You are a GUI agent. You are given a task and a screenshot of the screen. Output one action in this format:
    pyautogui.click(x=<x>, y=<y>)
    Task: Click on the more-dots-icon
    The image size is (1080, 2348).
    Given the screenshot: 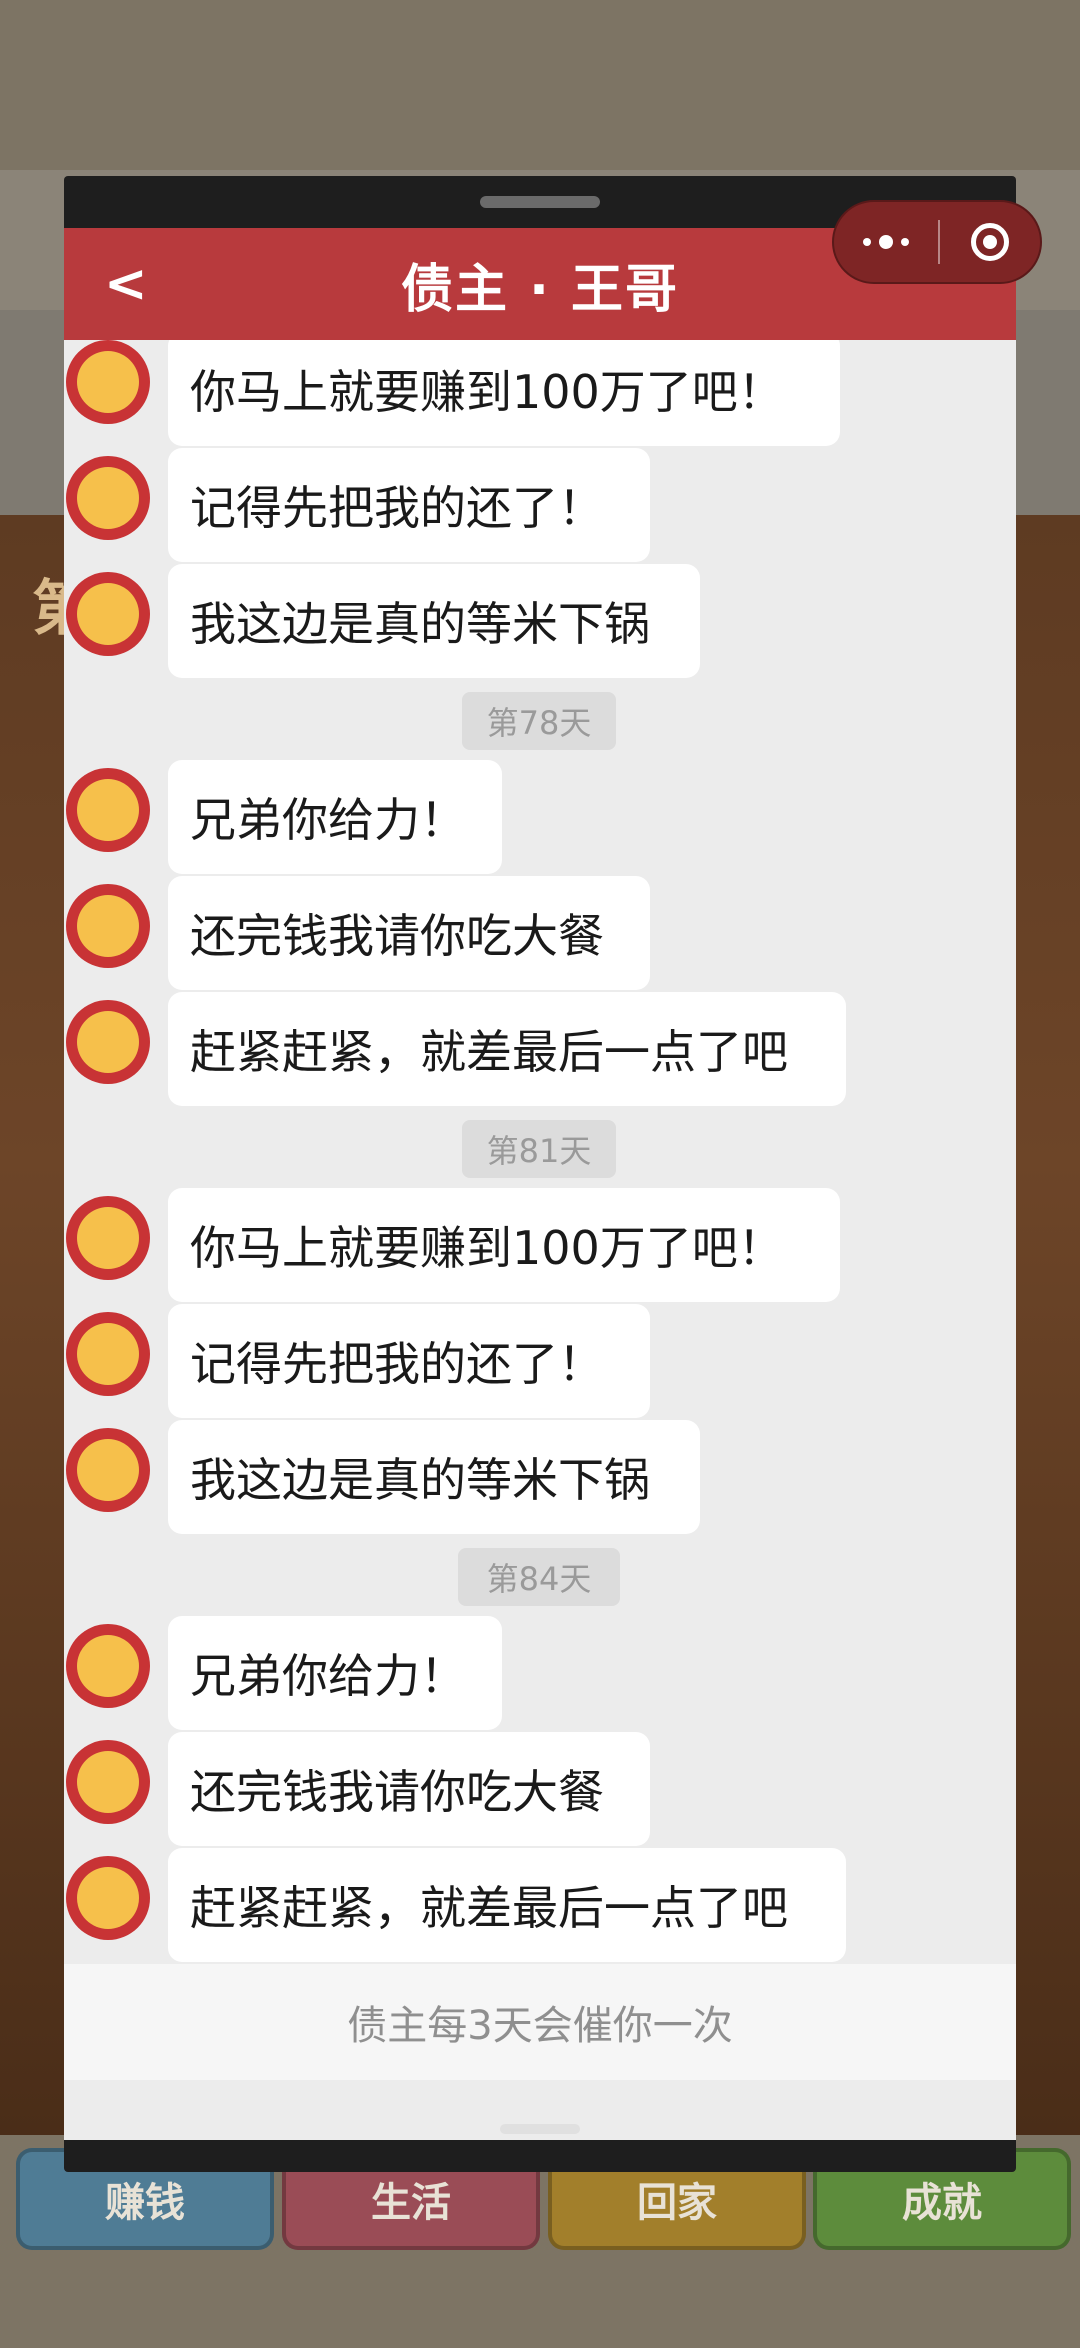 What is the action you would take?
    pyautogui.click(x=886, y=242)
    